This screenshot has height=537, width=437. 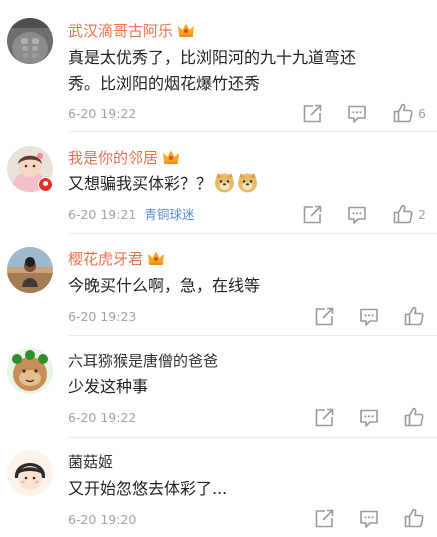 What do you see at coordinates (116, 259) in the screenshot?
I see `username: 樱花虎牙君` at bounding box center [116, 259].